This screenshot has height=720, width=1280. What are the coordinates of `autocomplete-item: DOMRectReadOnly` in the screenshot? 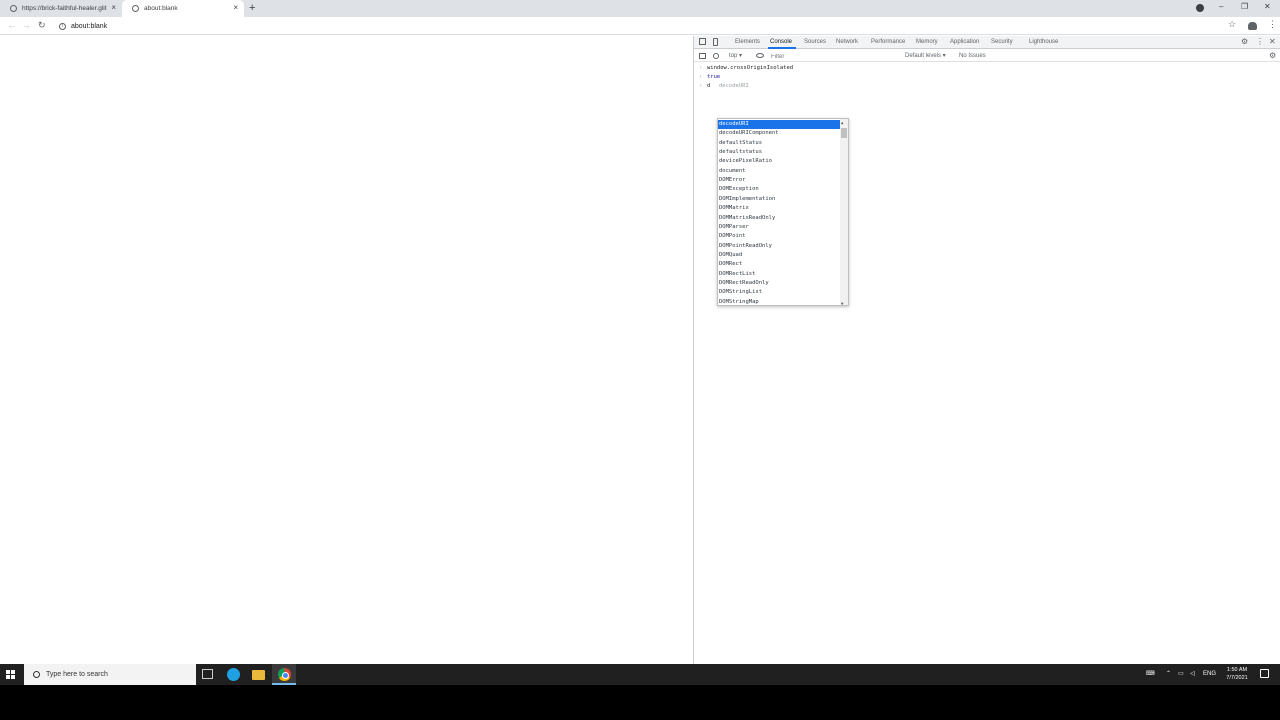 It's located at (779, 283).